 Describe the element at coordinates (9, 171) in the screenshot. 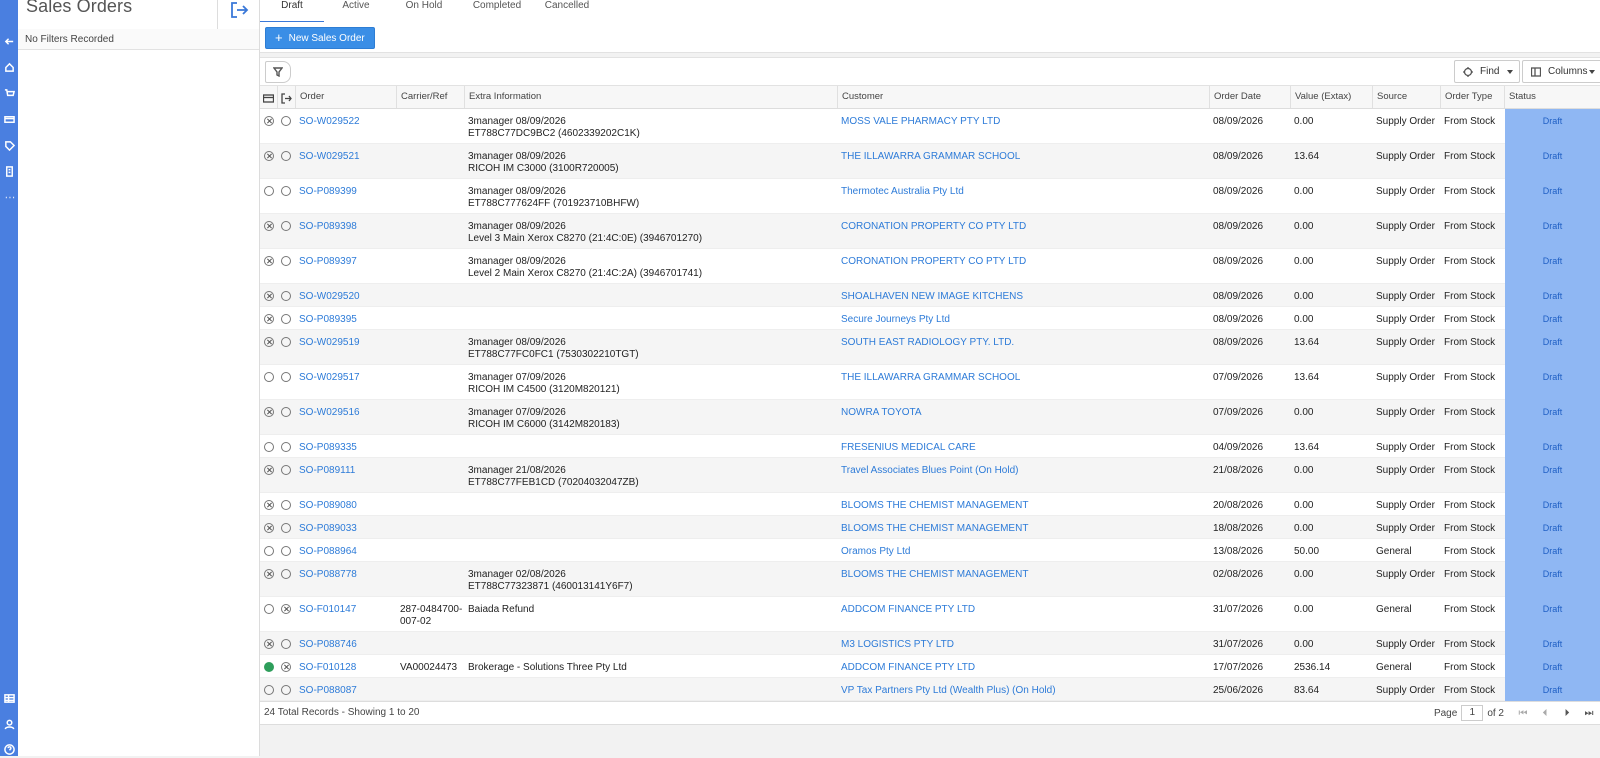

I see `building-icon` at that location.